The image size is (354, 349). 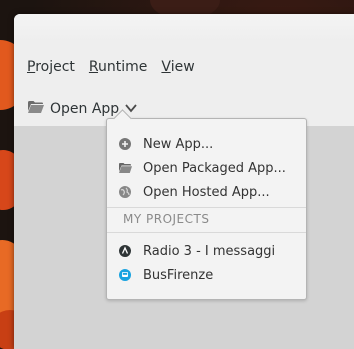 I want to click on plus-circle-icon, so click(x=125, y=144).